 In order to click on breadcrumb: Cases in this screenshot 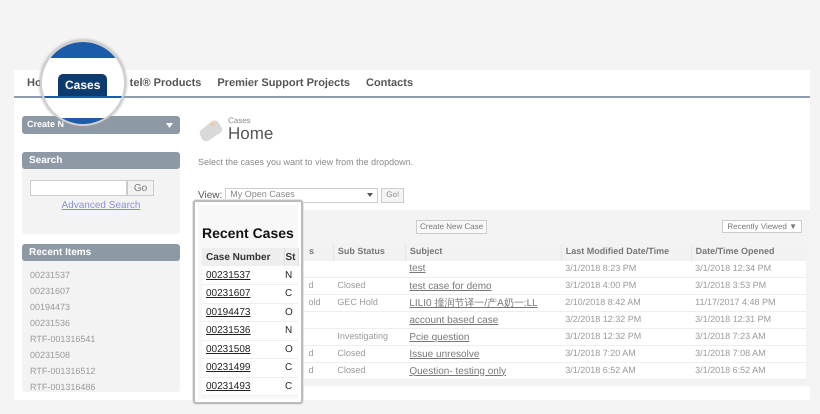, I will do `click(240, 120)`.